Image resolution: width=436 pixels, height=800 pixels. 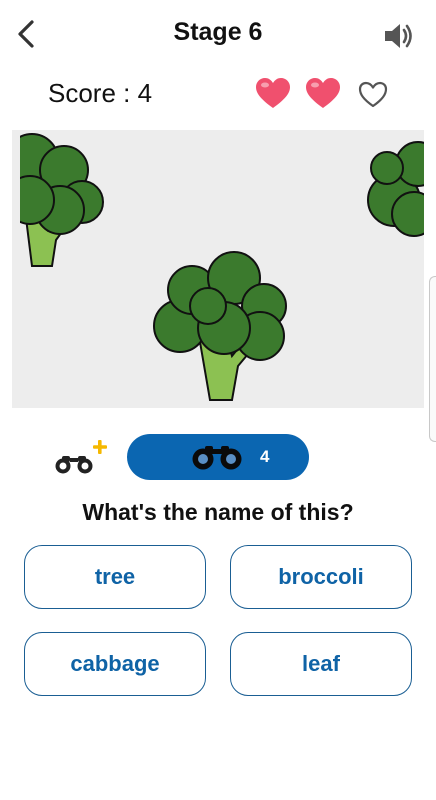 I want to click on score-label: Score : 4, so click(x=100, y=93).